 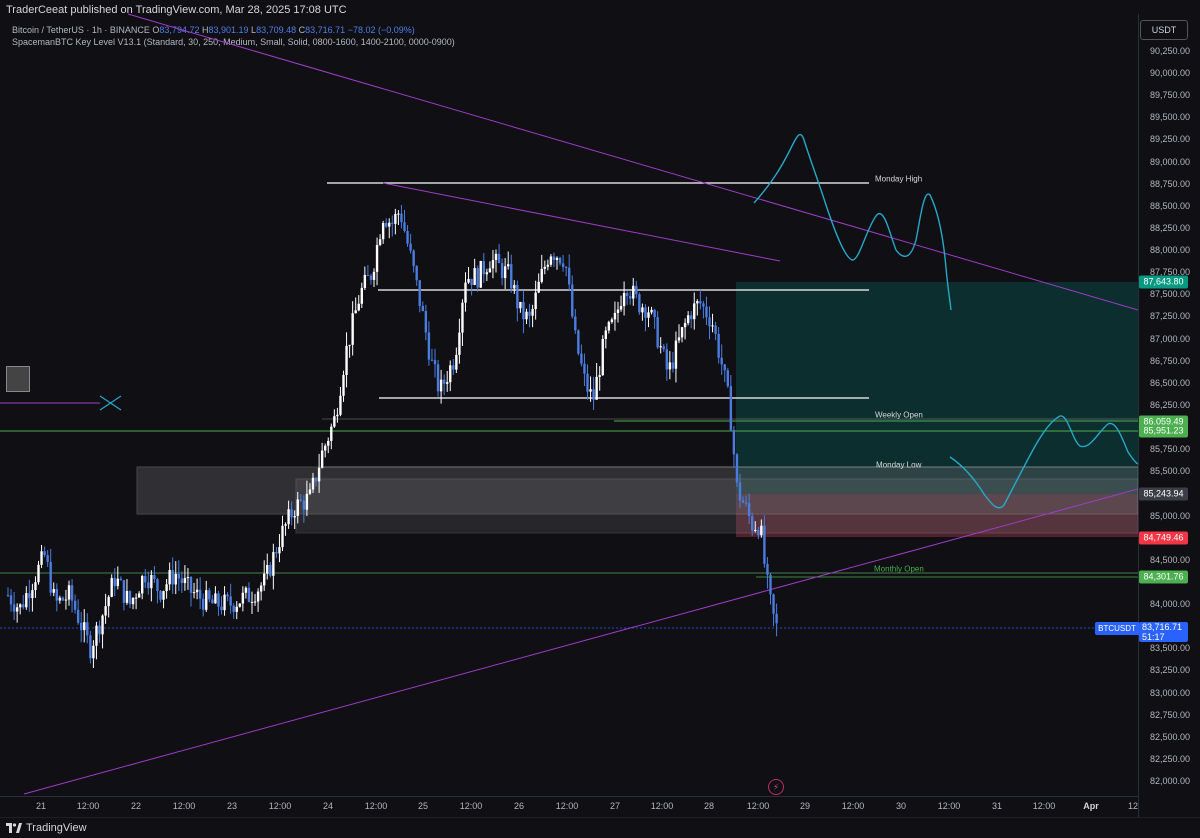 I want to click on price-level-tag: 87,643.80, so click(x=1163, y=282).